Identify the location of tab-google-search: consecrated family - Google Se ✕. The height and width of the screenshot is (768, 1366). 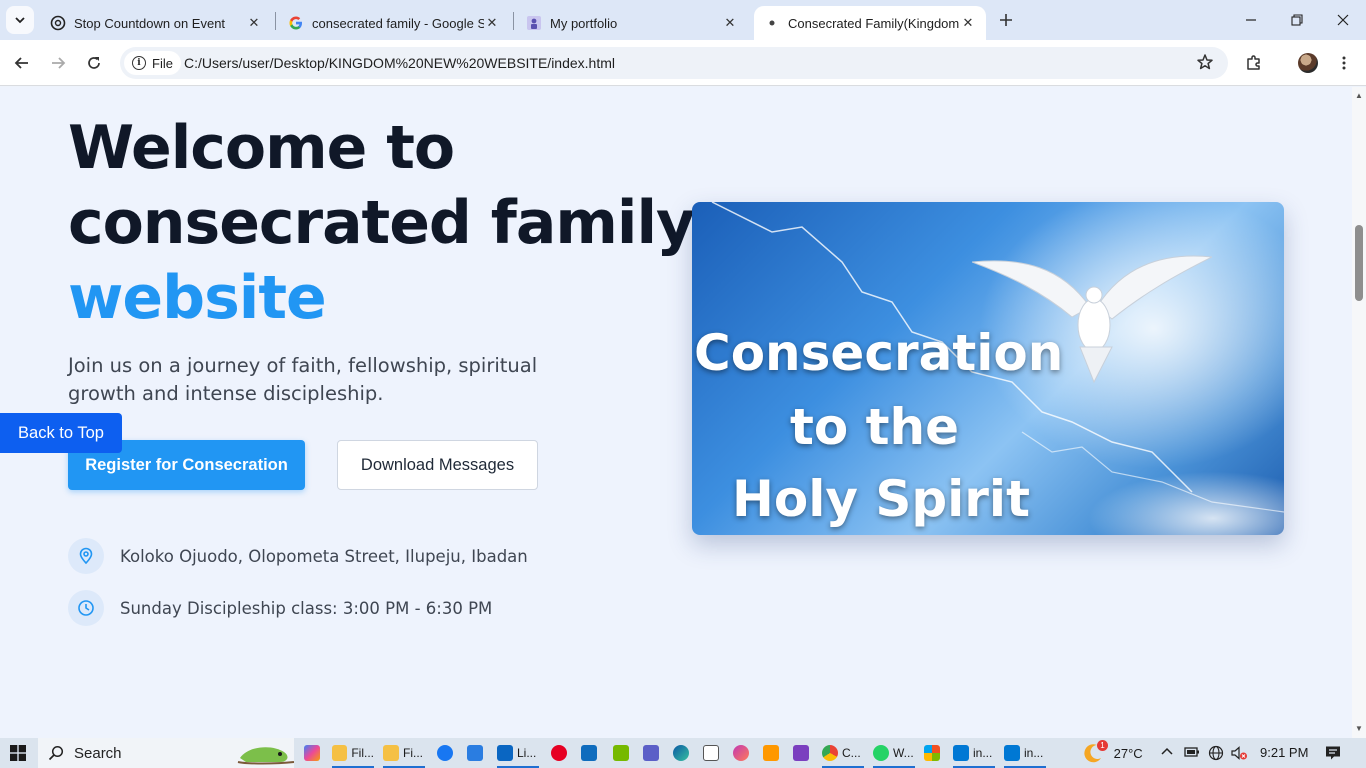
(394, 23).